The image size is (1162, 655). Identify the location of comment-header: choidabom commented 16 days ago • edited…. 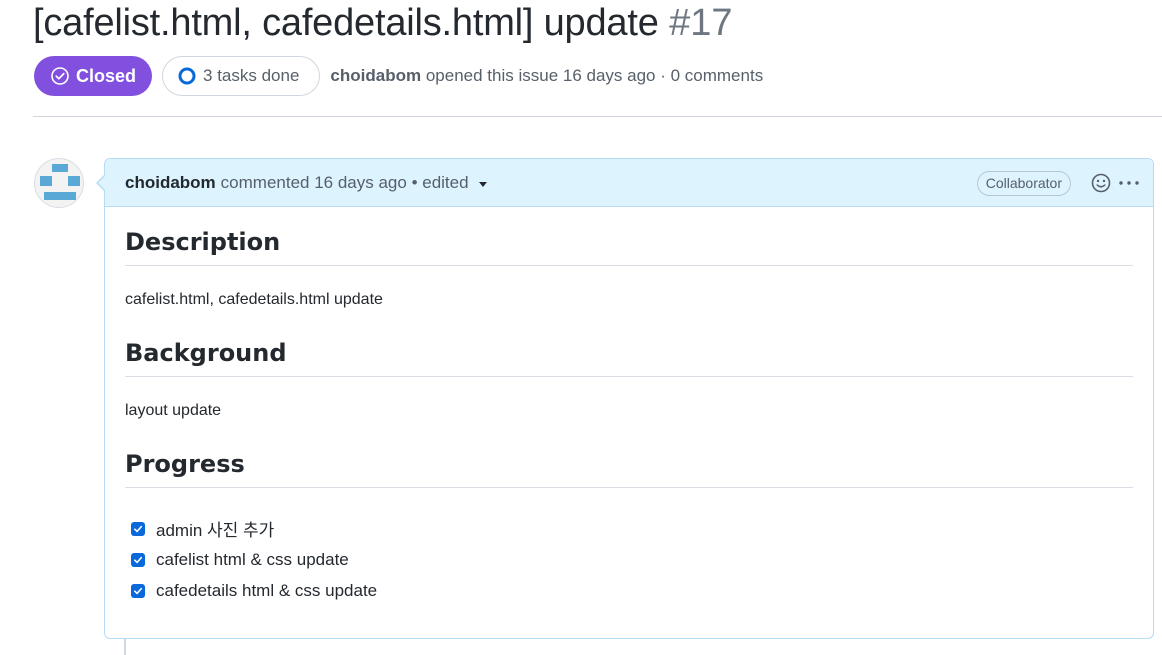
(629, 183).